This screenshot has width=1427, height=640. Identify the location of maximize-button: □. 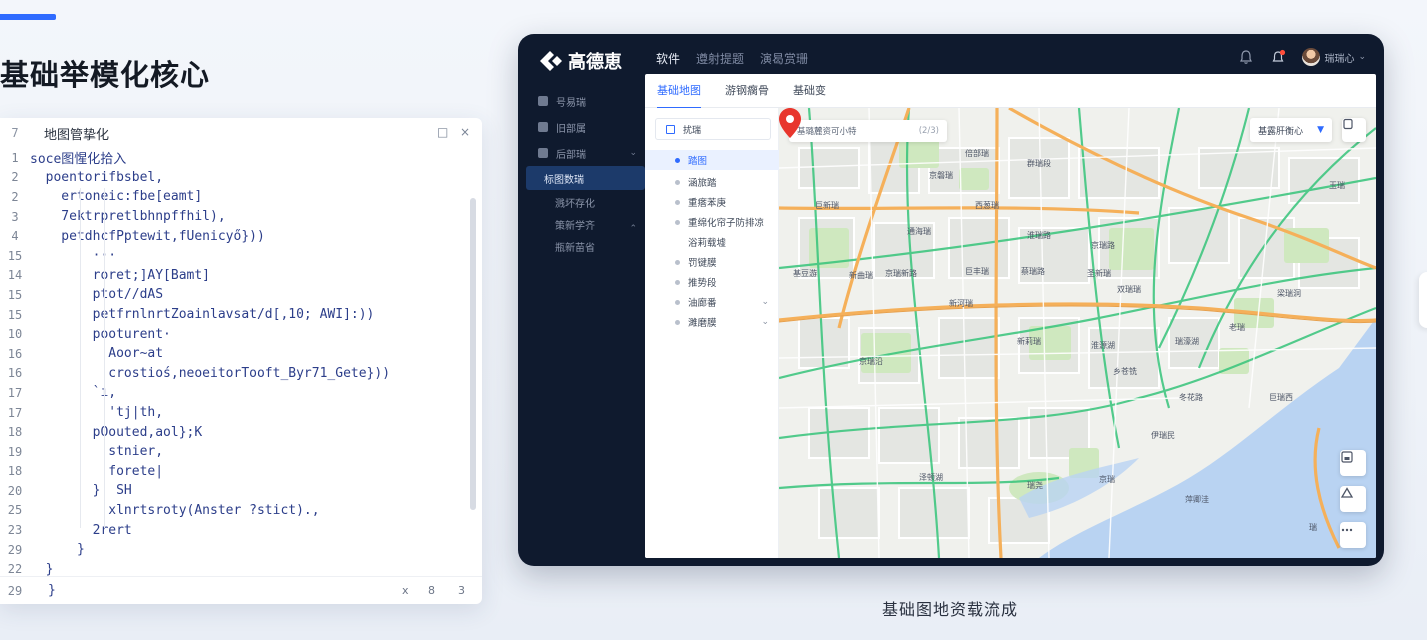
(442, 132).